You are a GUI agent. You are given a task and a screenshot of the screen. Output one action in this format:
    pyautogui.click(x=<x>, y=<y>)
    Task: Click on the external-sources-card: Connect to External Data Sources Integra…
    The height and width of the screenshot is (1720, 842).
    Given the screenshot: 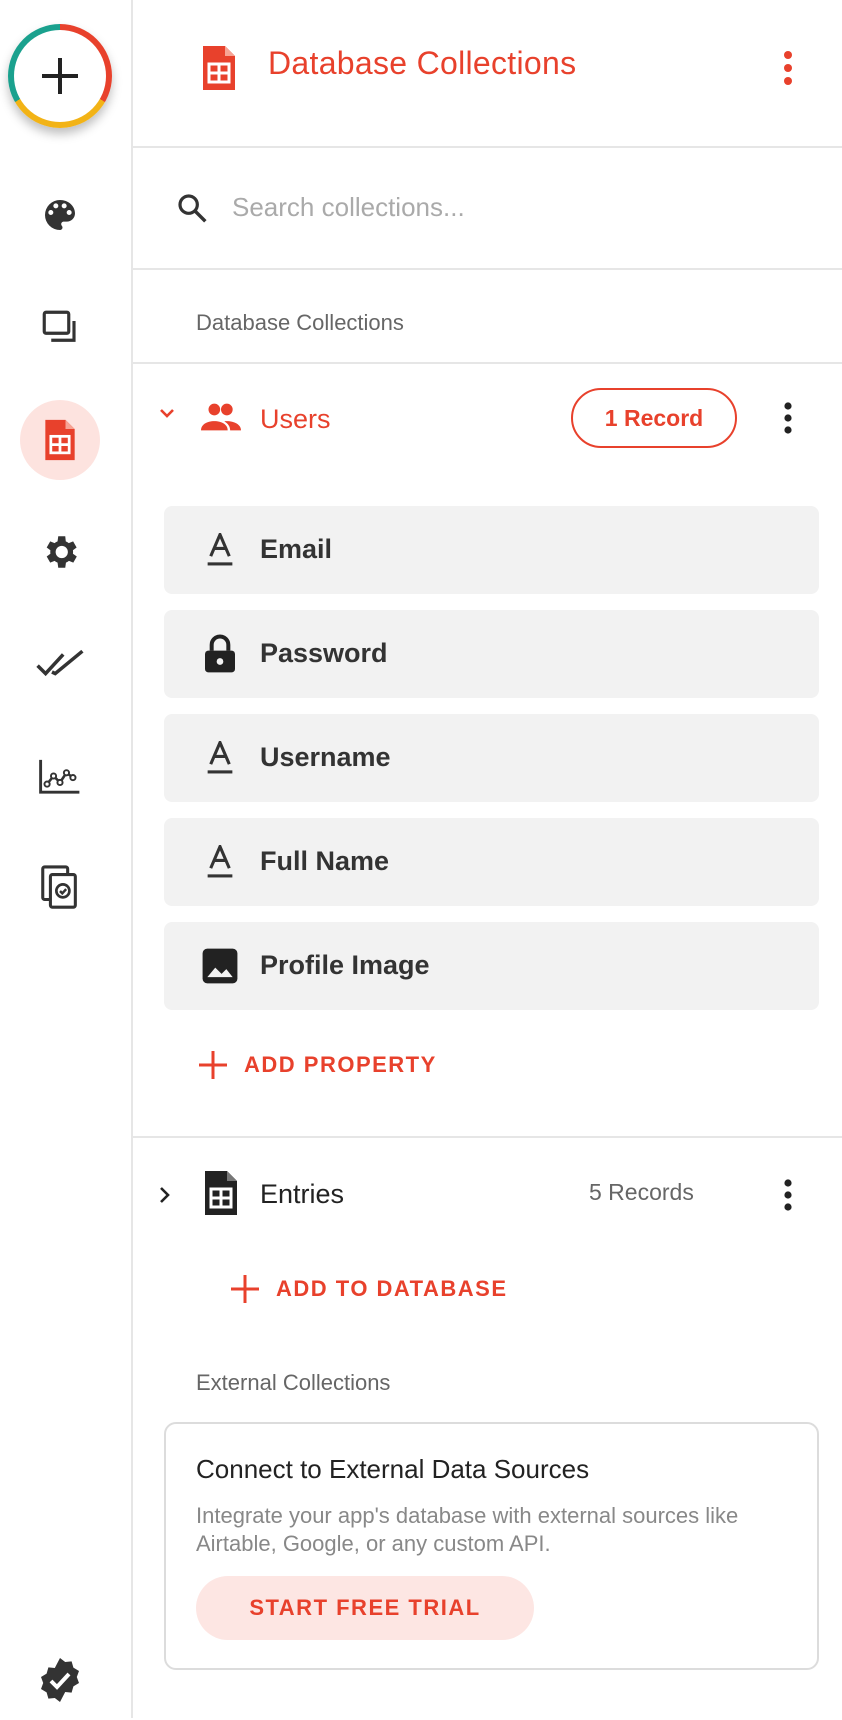 What is the action you would take?
    pyautogui.click(x=491, y=1546)
    